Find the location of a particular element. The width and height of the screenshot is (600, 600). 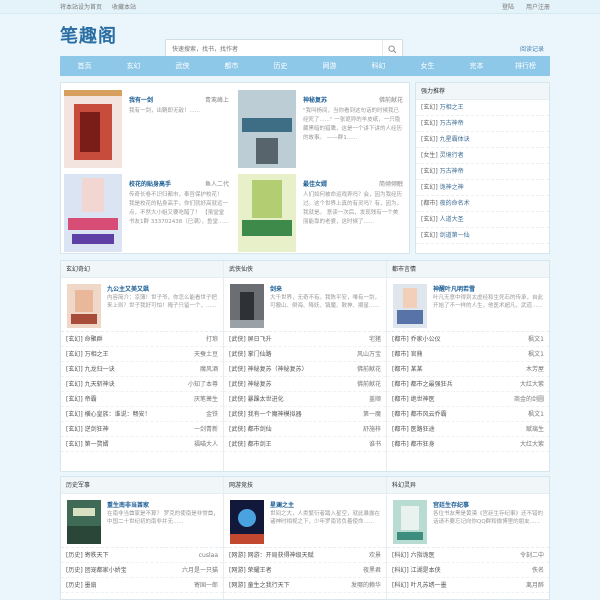

reading-history-link: 阅读记录 is located at coordinates (532, 48).